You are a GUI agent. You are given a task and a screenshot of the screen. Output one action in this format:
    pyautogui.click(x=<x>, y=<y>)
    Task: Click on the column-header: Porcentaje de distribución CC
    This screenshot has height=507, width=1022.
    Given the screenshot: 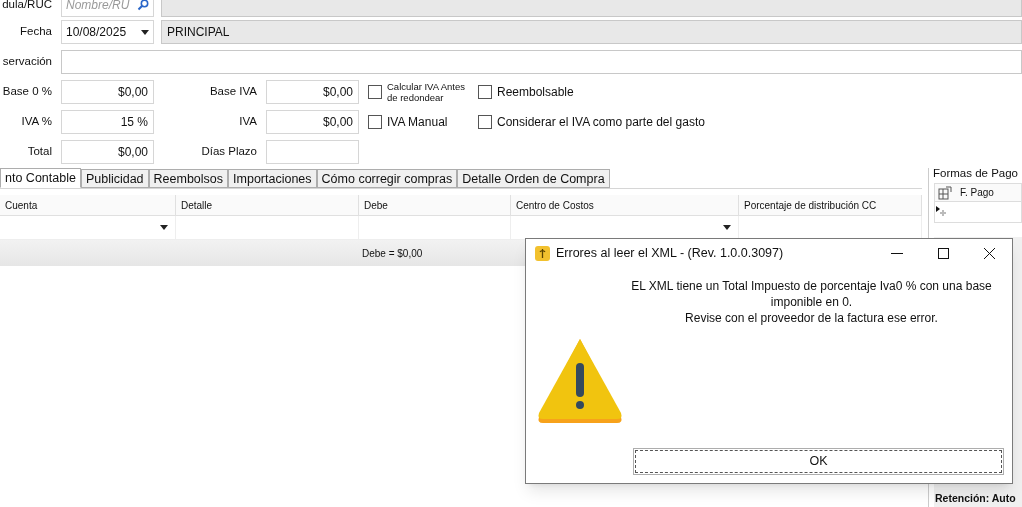 What is the action you would take?
    pyautogui.click(x=830, y=205)
    